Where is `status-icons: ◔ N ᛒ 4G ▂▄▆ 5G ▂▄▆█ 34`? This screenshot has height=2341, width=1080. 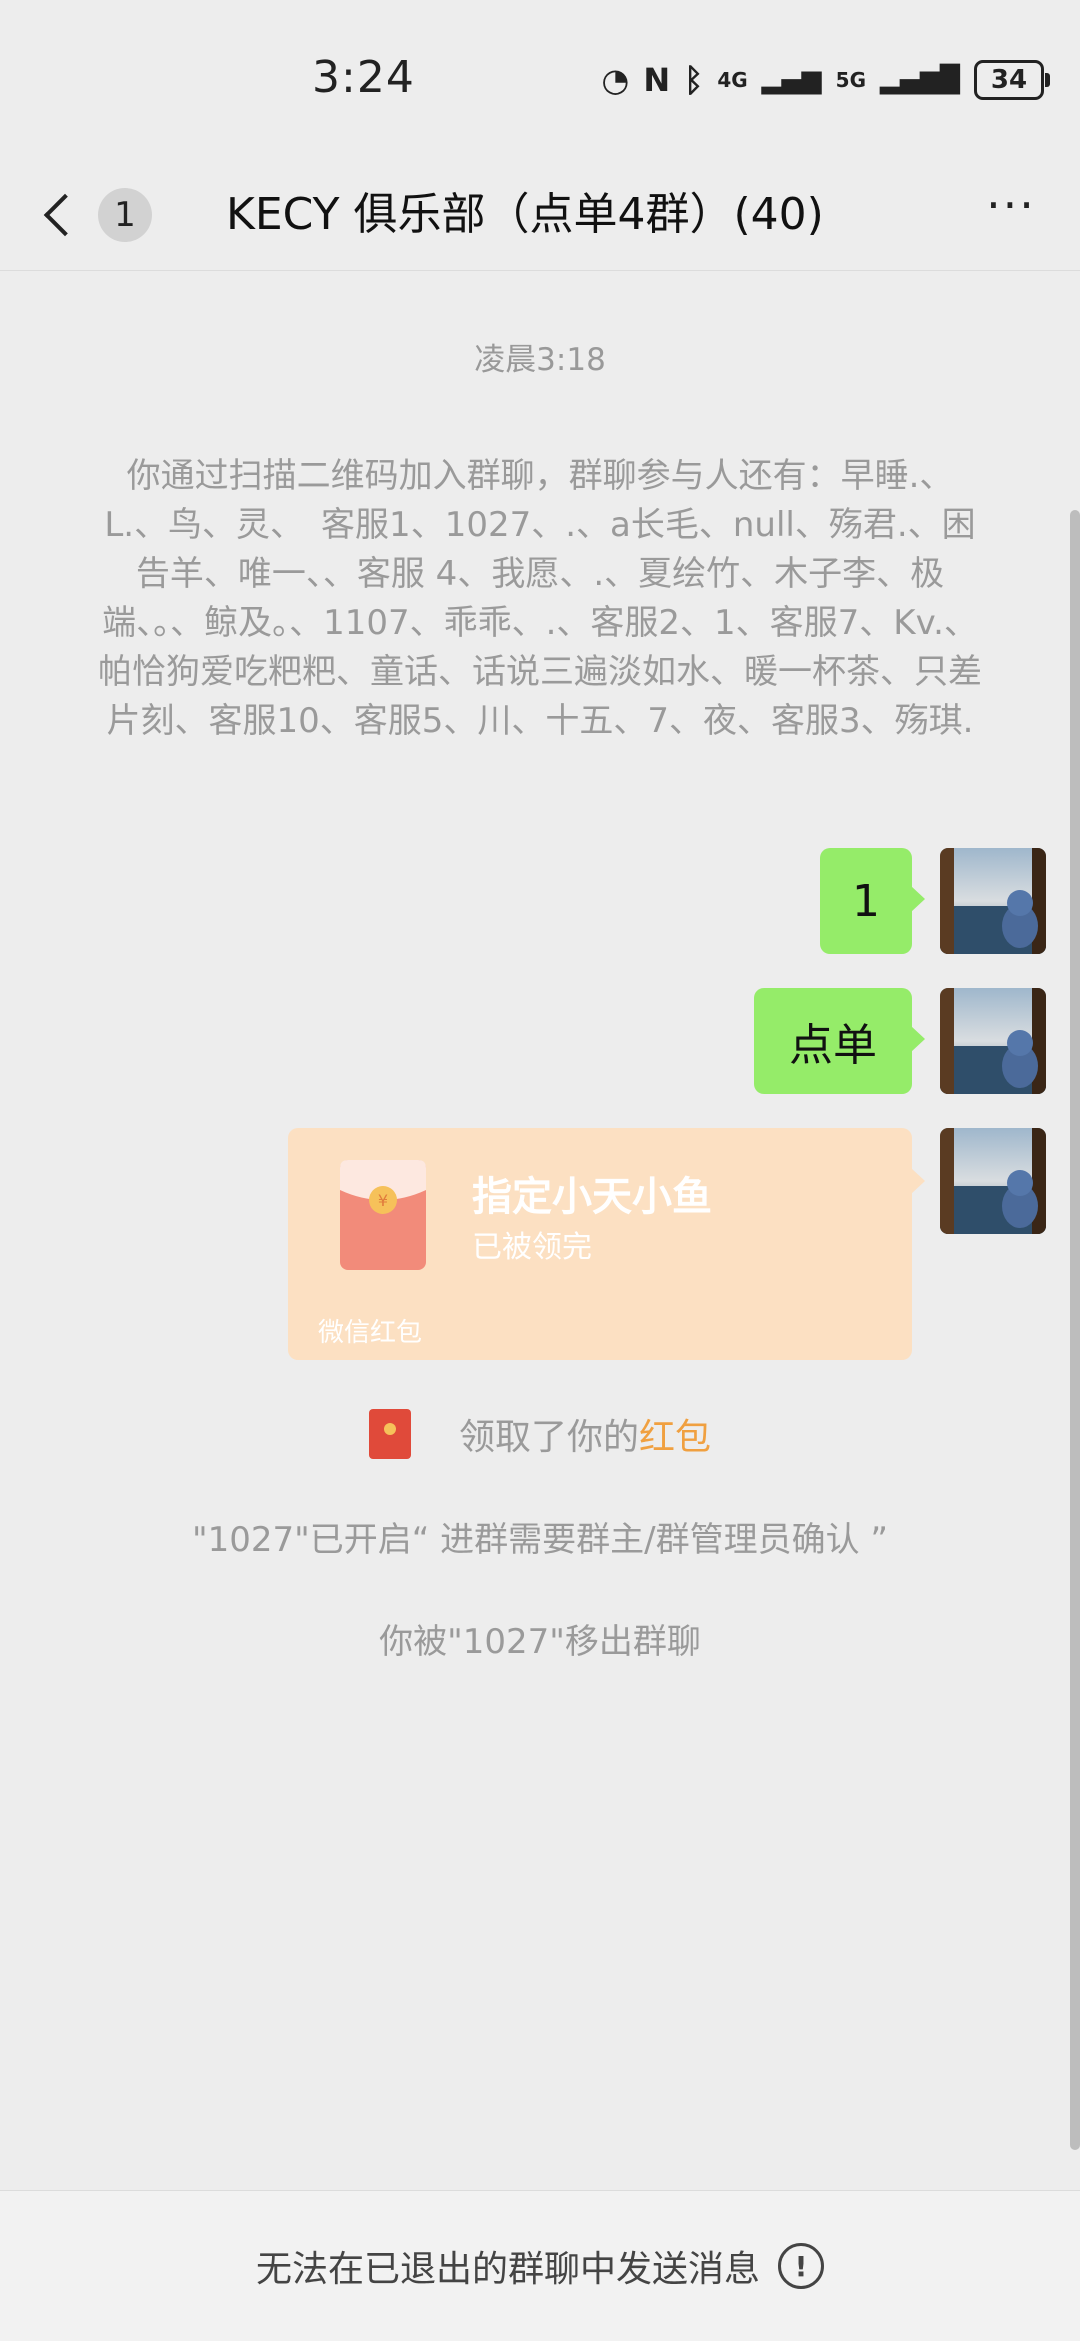
status-icons: ◔ N ᛒ 4G ▂▄▆ 5G ▂▄▆█ 34 is located at coordinates (825, 80).